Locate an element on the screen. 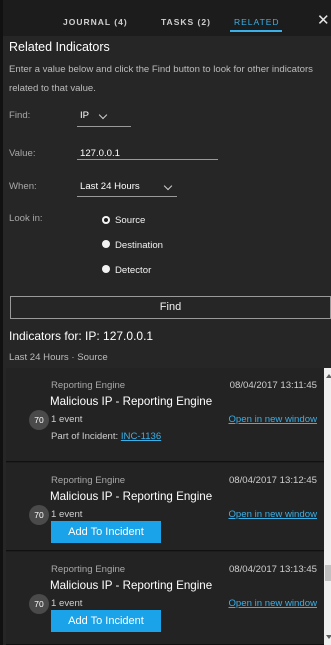 Image resolution: width=331 pixels, height=645 pixels. find-button: Find is located at coordinates (170, 307).